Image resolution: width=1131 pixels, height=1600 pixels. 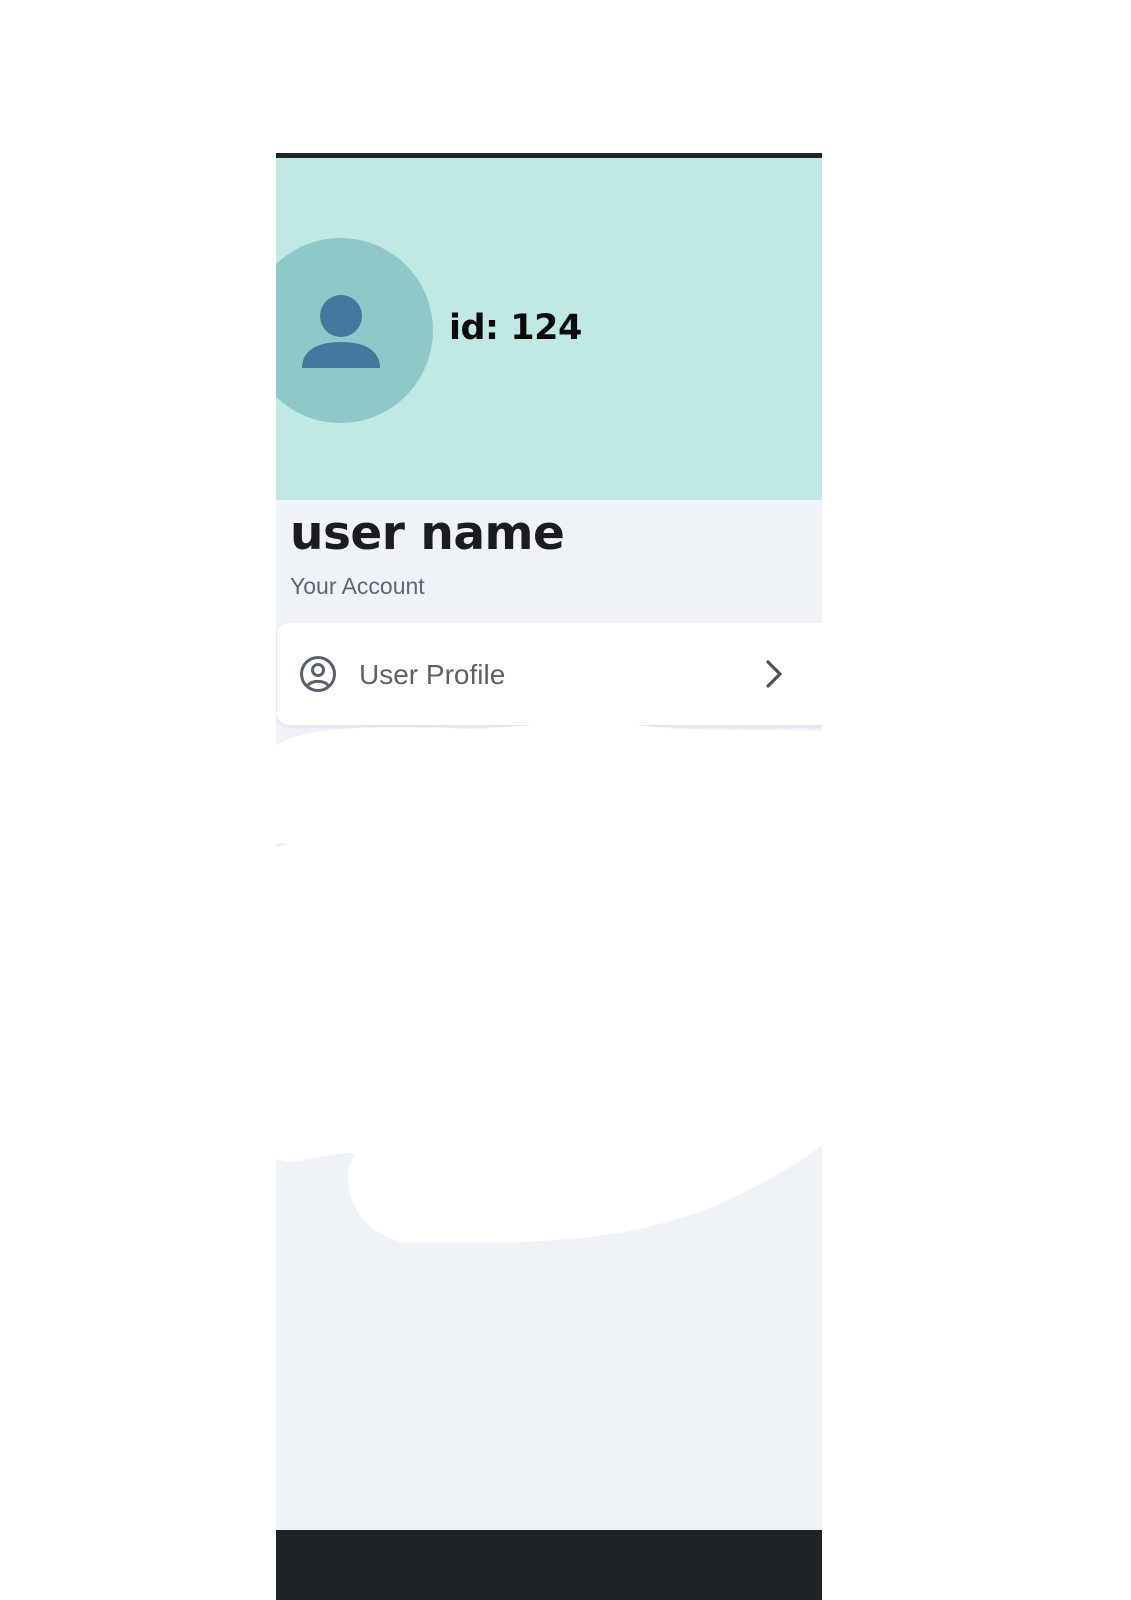 I want to click on user-name: user name, so click(x=427, y=533).